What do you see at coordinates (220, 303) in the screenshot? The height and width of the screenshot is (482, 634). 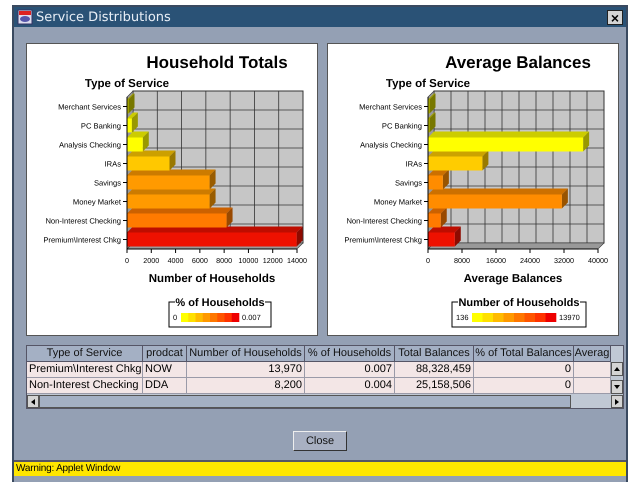 I see `legend-title: % of Households` at bounding box center [220, 303].